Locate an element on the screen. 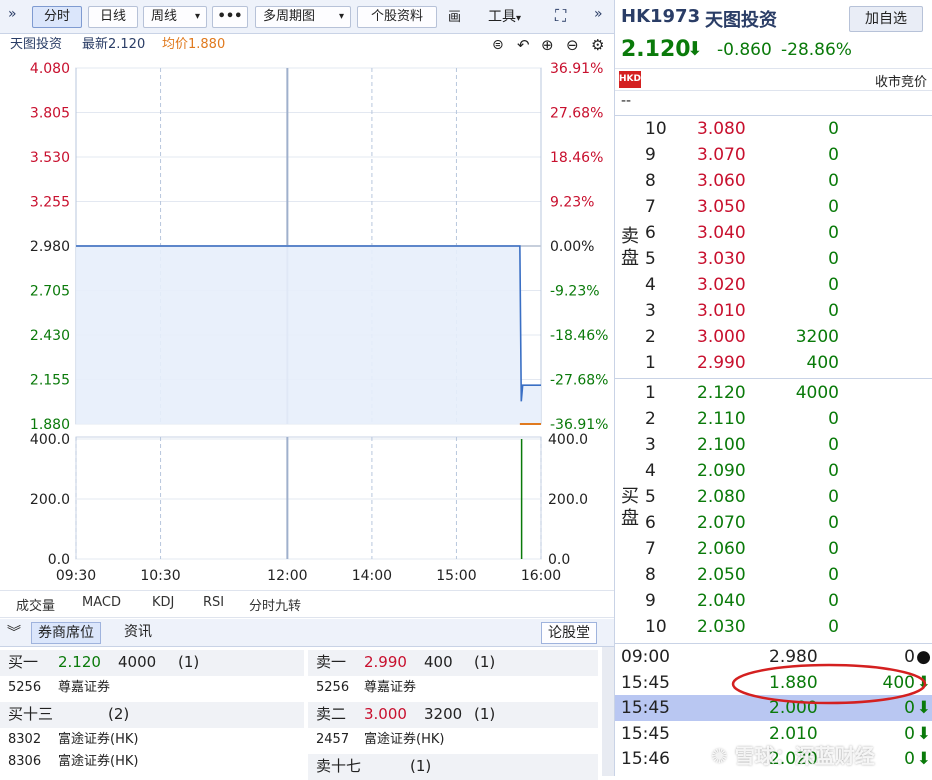 The height and width of the screenshot is (780, 932). price: 2.110 is located at coordinates (721, 419).